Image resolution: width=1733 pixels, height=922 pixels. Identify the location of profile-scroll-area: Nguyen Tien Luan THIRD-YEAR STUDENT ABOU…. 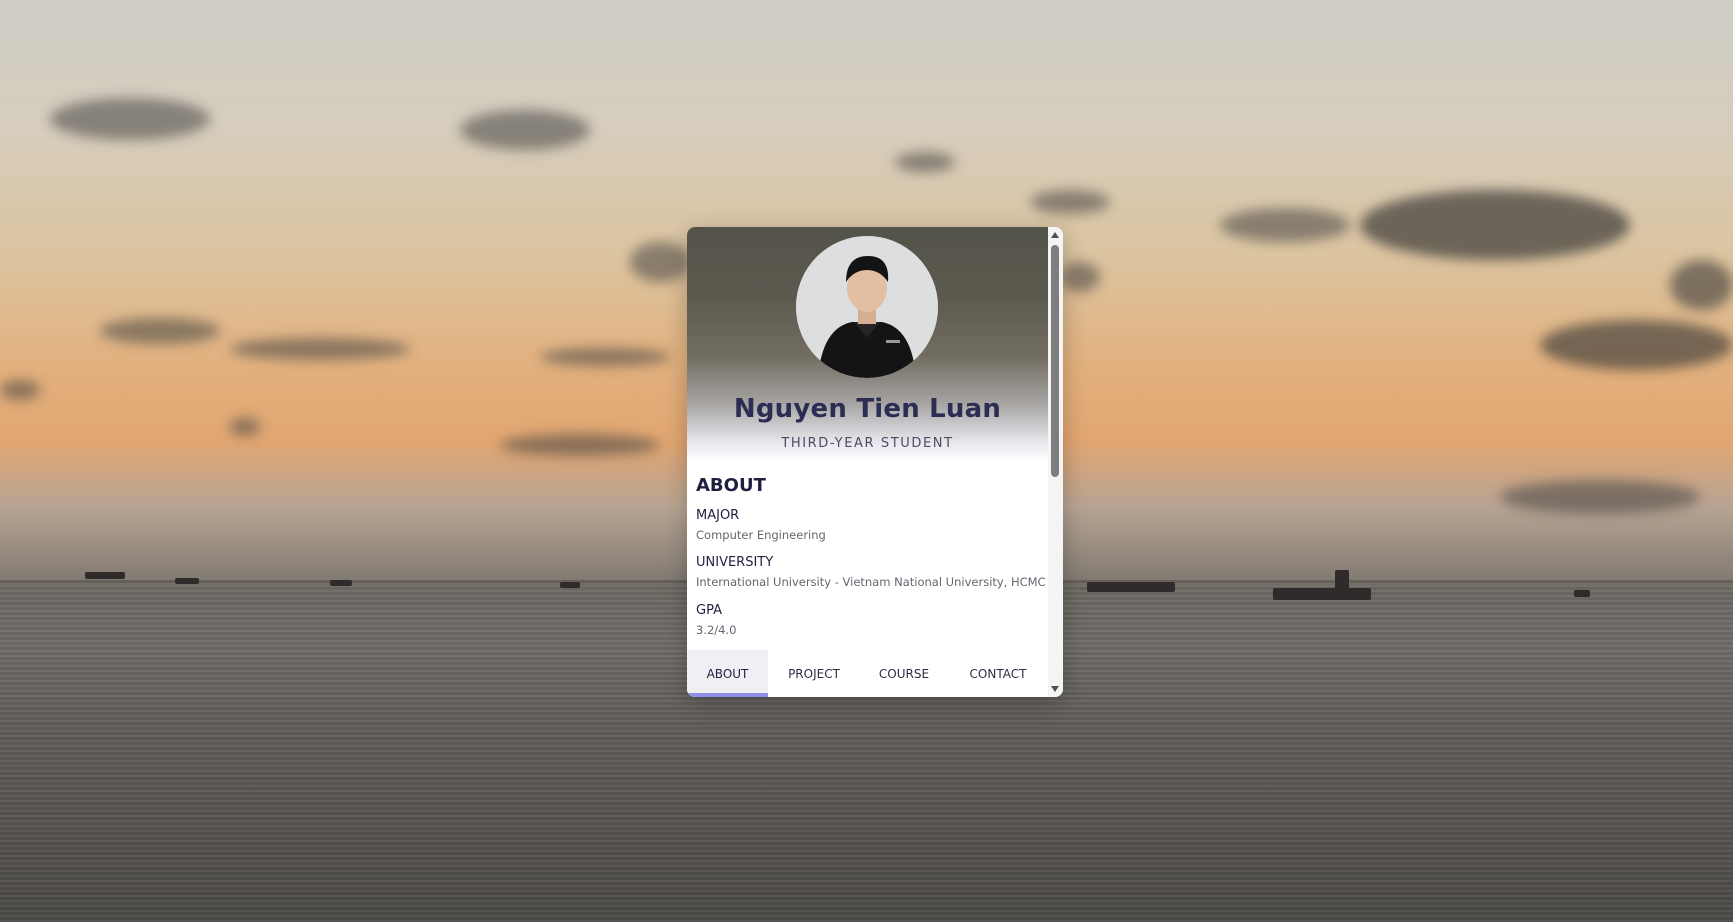
(867, 462).